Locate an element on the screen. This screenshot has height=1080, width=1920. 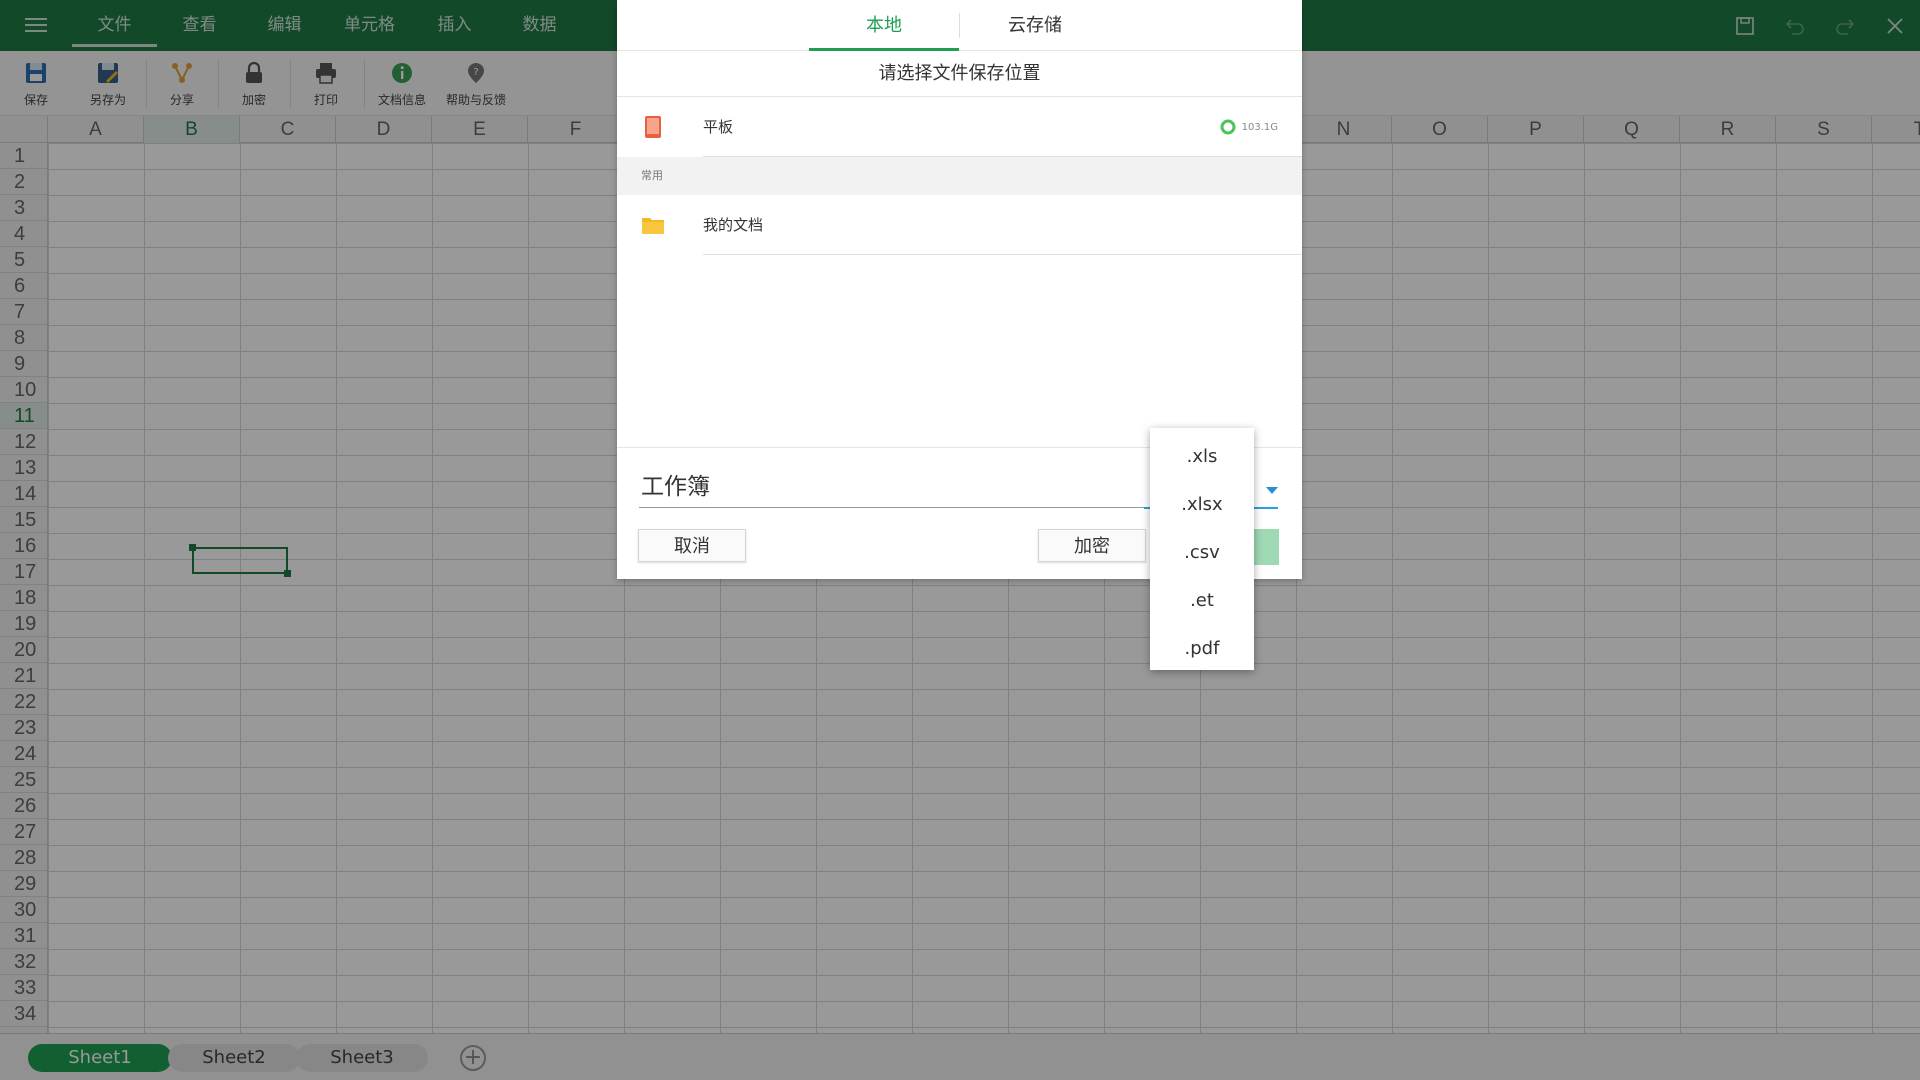
cancel-button: 取消 is located at coordinates (692, 545).